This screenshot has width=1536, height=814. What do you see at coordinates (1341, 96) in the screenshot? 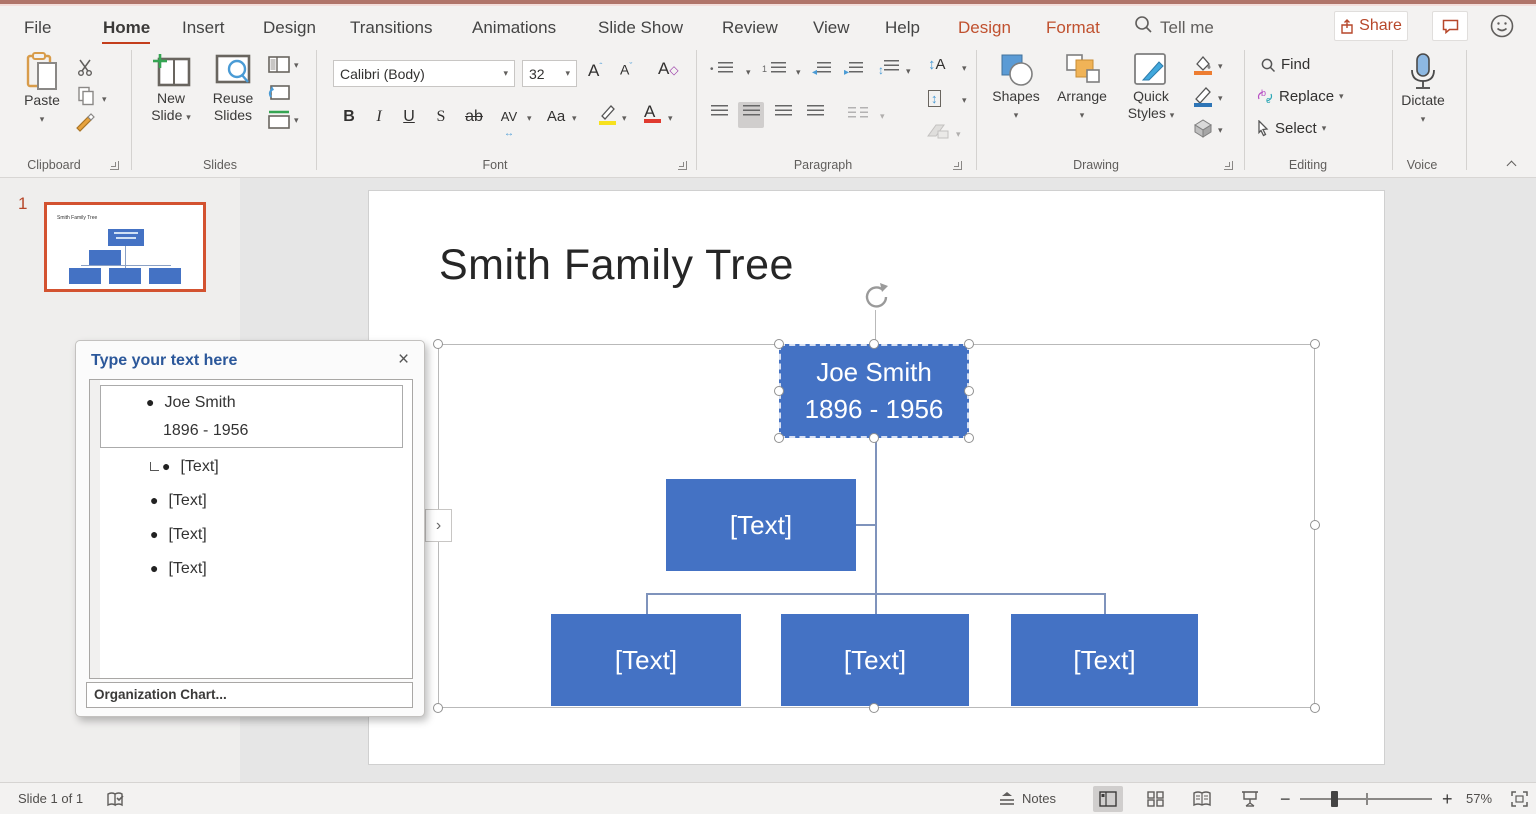
I see `replace-dropdown-arrow: ▾` at bounding box center [1341, 96].